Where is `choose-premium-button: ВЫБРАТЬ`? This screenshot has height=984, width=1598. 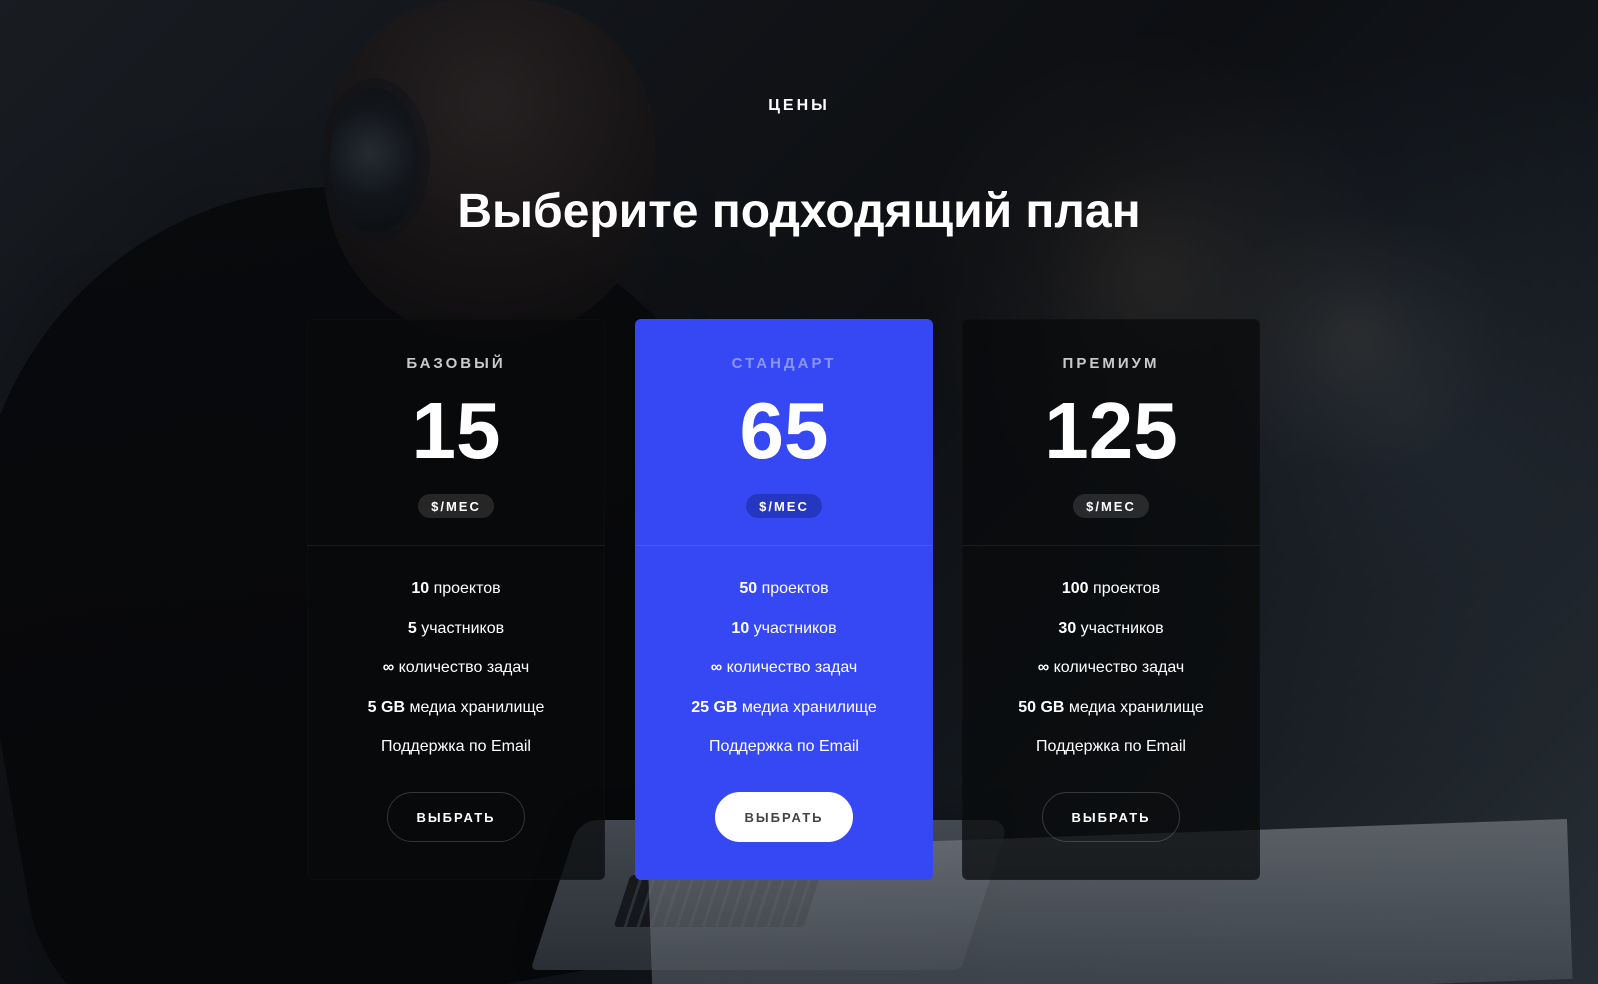 choose-premium-button: ВЫБРАТЬ is located at coordinates (1111, 817).